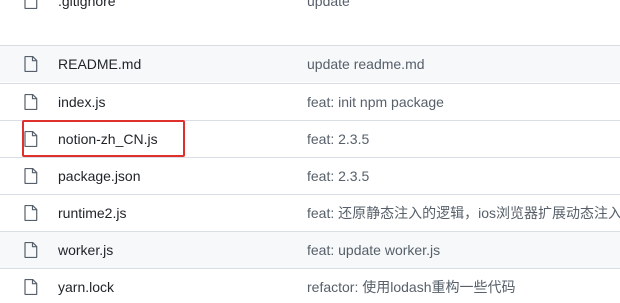  I want to click on file-row-readme: README.md update readme.md, so click(310, 63).